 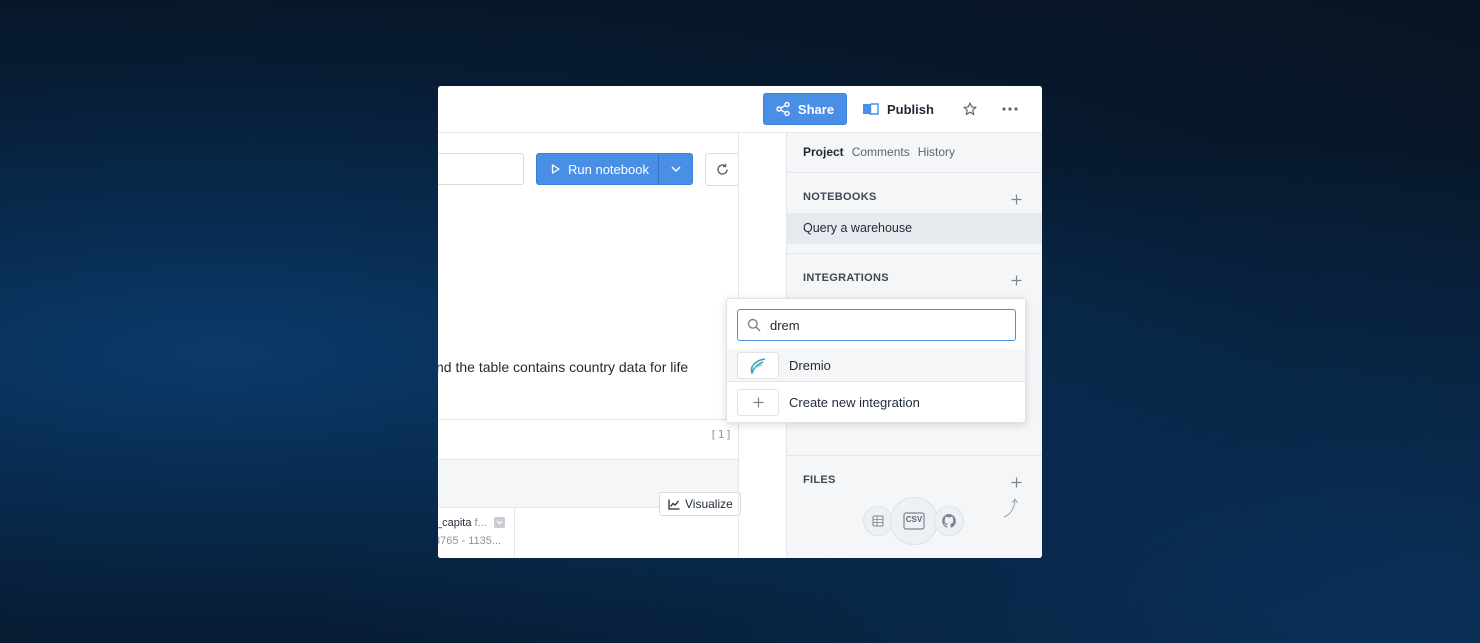 I want to click on publish-label: Publish, so click(x=910, y=109).